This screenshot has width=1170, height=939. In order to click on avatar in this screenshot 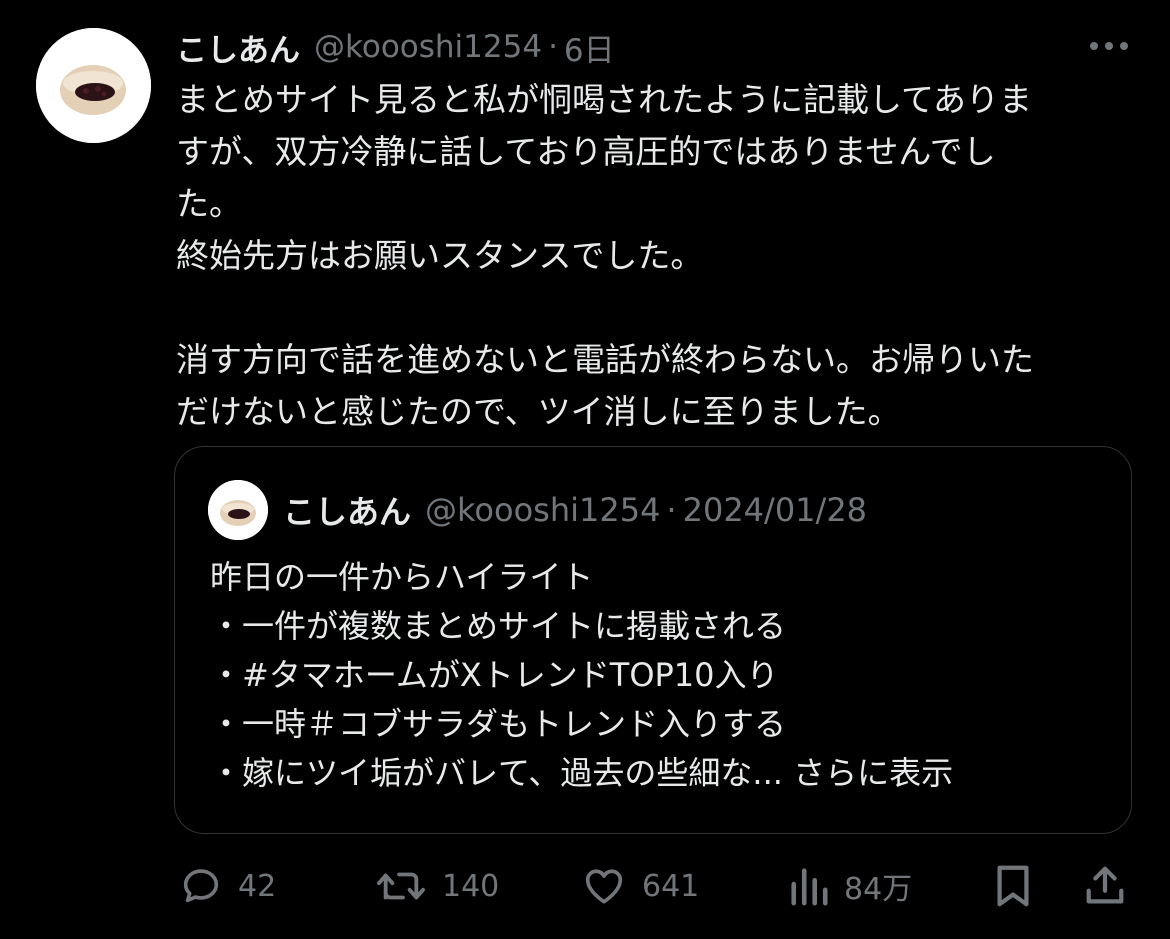, I will do `click(93, 85)`.